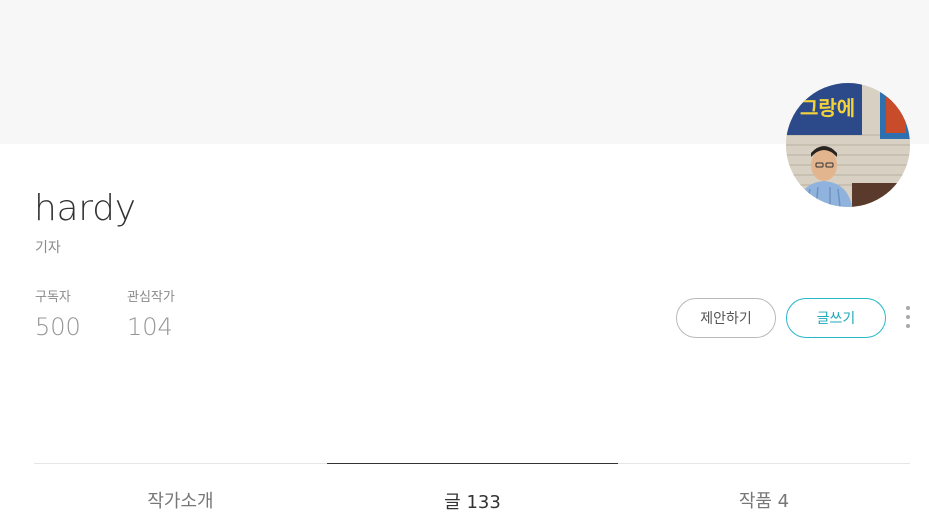 The height and width of the screenshot is (531, 929). Describe the element at coordinates (150, 327) in the screenshot. I see `following-count: 104` at that location.